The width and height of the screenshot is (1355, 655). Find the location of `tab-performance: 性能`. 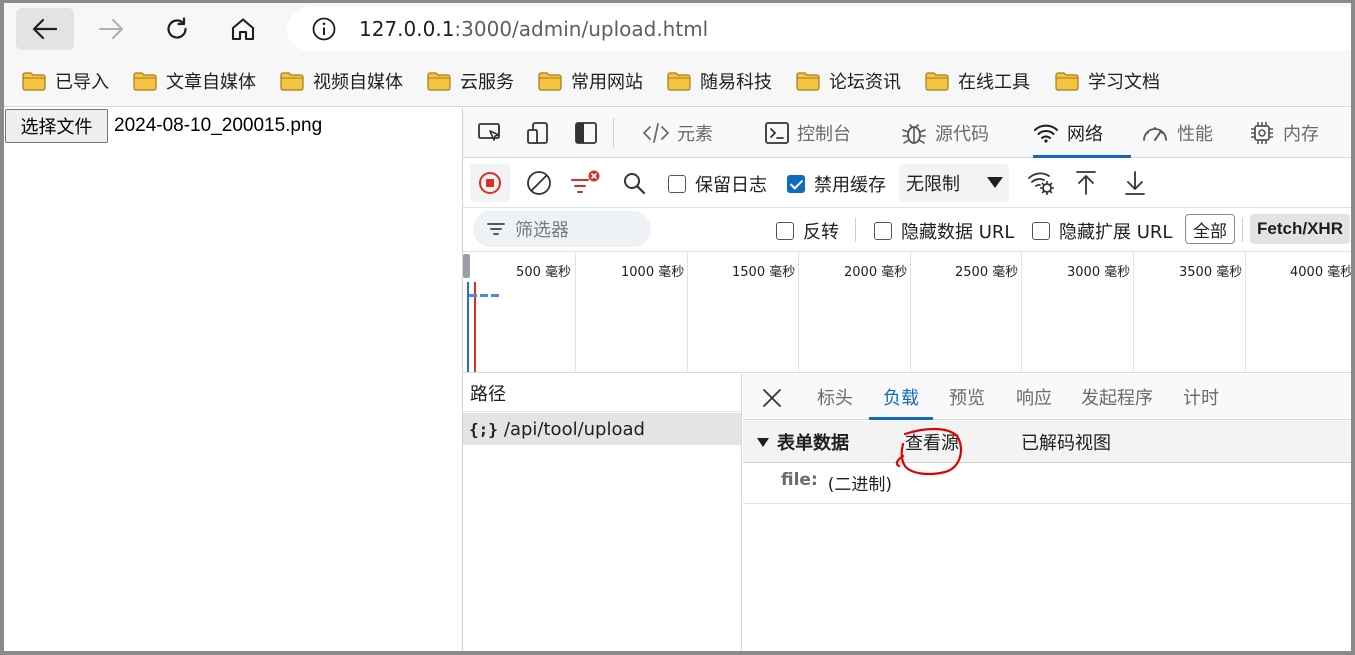

tab-performance: 性能 is located at coordinates (1177, 133).